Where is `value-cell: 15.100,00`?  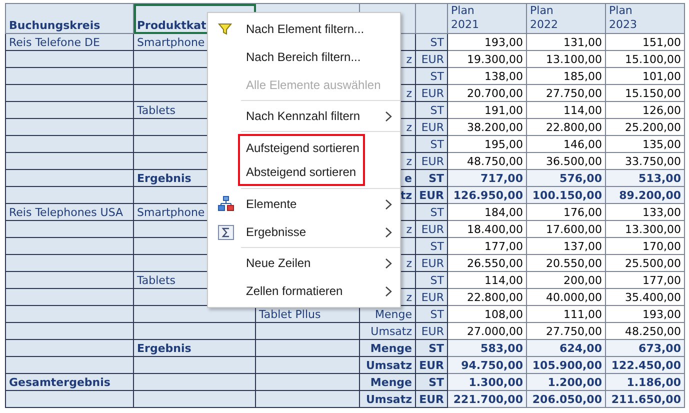 value-cell: 15.100,00 is located at coordinates (645, 59).